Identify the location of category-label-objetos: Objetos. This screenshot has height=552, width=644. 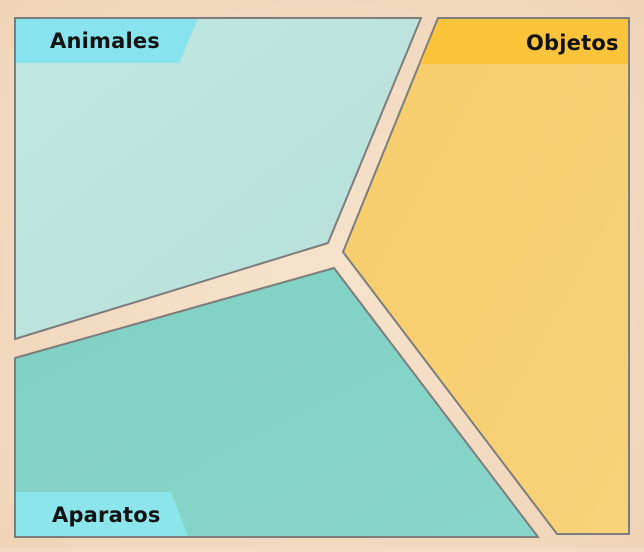
(572, 43).